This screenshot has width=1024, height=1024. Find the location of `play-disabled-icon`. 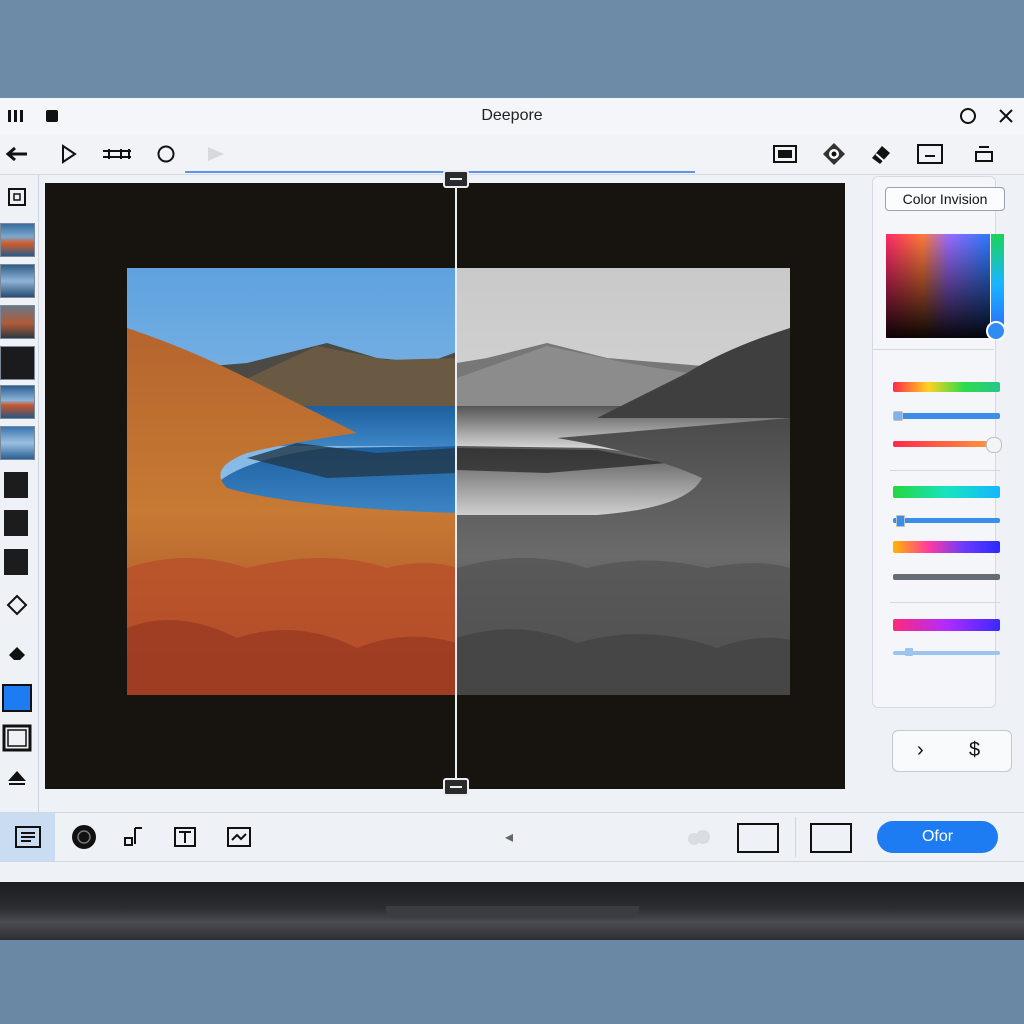

play-disabled-icon is located at coordinates (216, 154).